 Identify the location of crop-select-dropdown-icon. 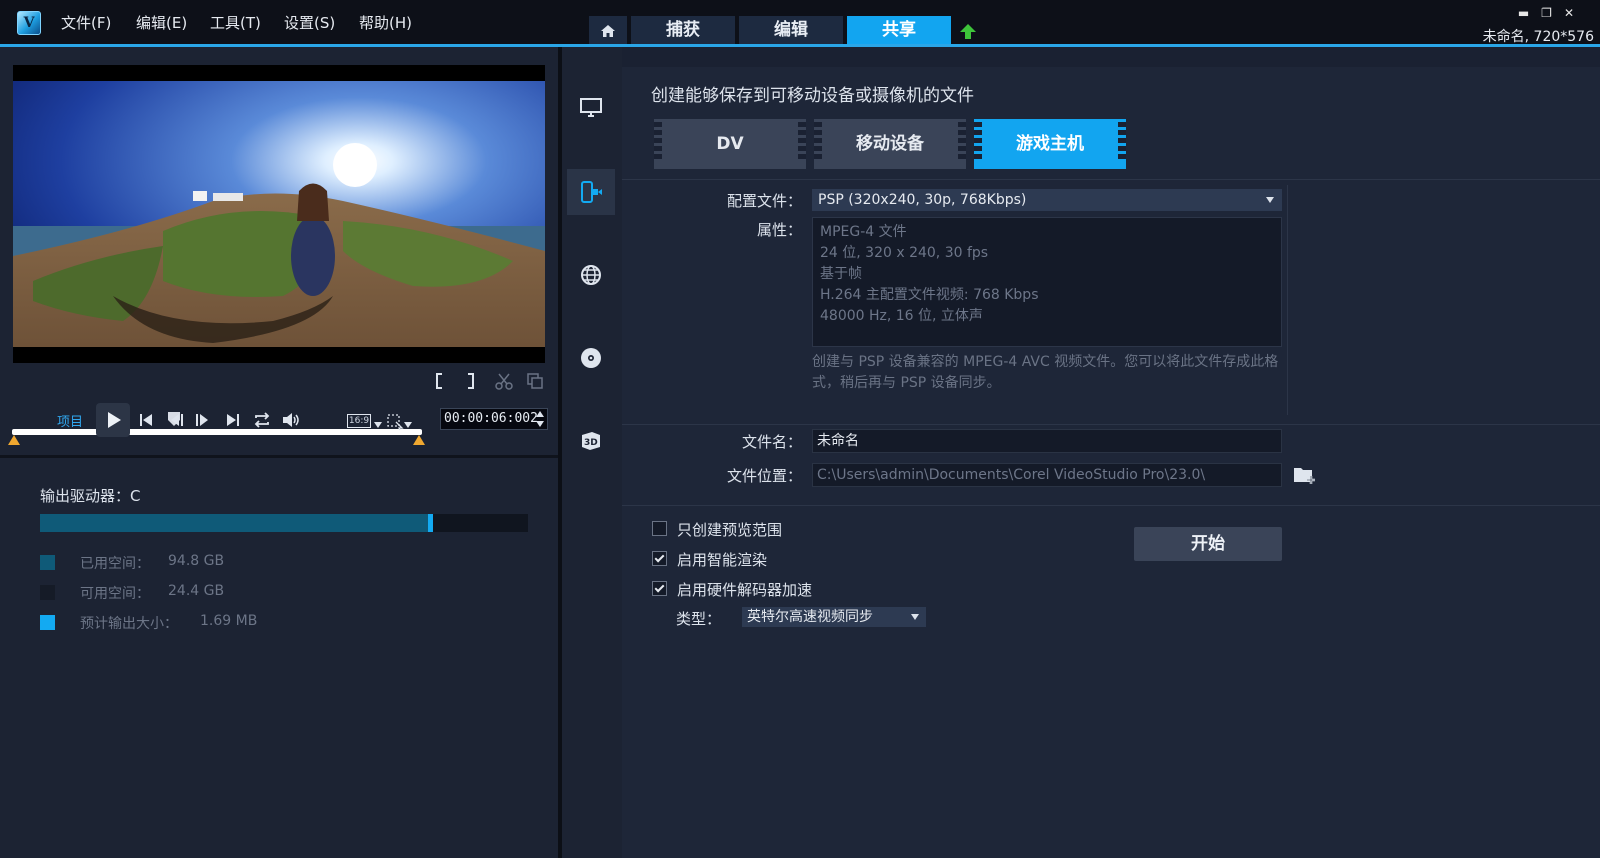
(408, 425).